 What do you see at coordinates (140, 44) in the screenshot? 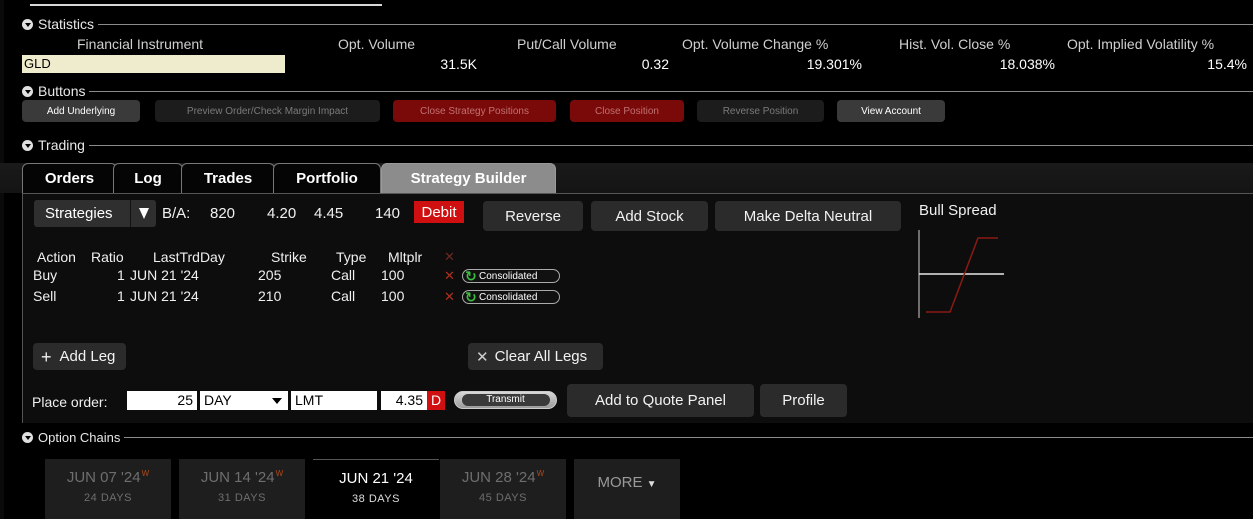
I see `header-financial-instrument: Financial Instrument` at bounding box center [140, 44].